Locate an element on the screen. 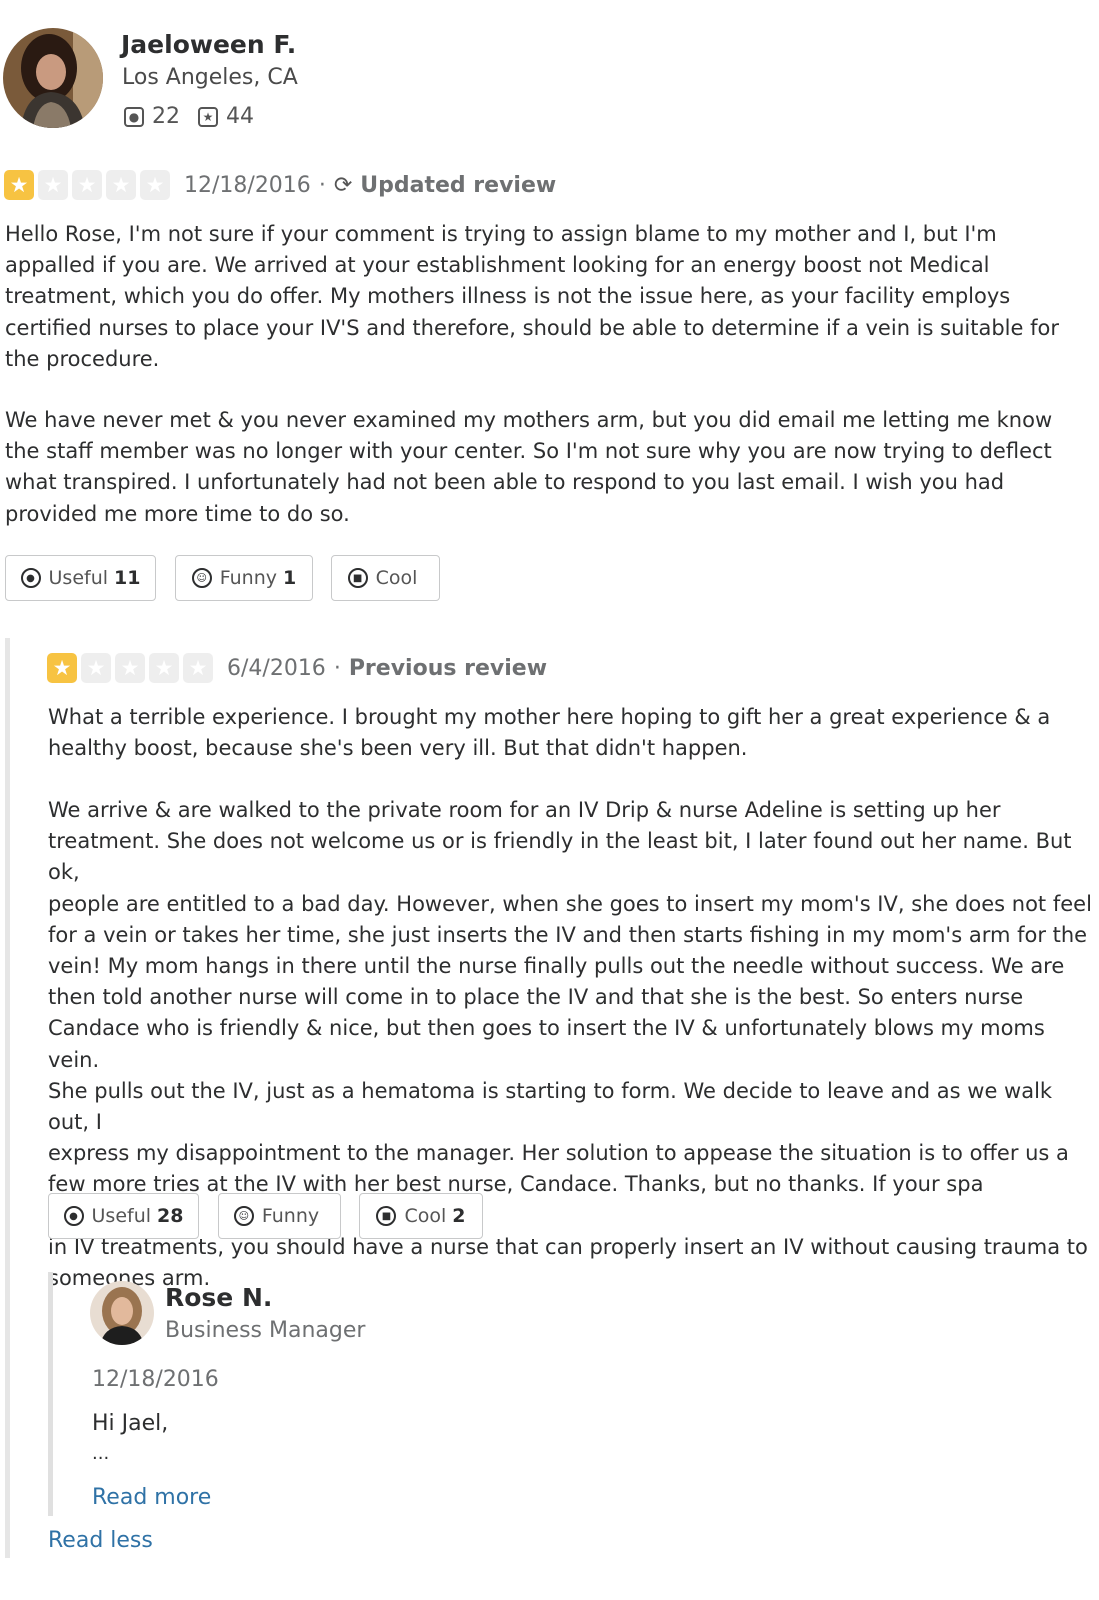 This screenshot has width=1099, height=1600. owner-avatar is located at coordinates (122, 1313).